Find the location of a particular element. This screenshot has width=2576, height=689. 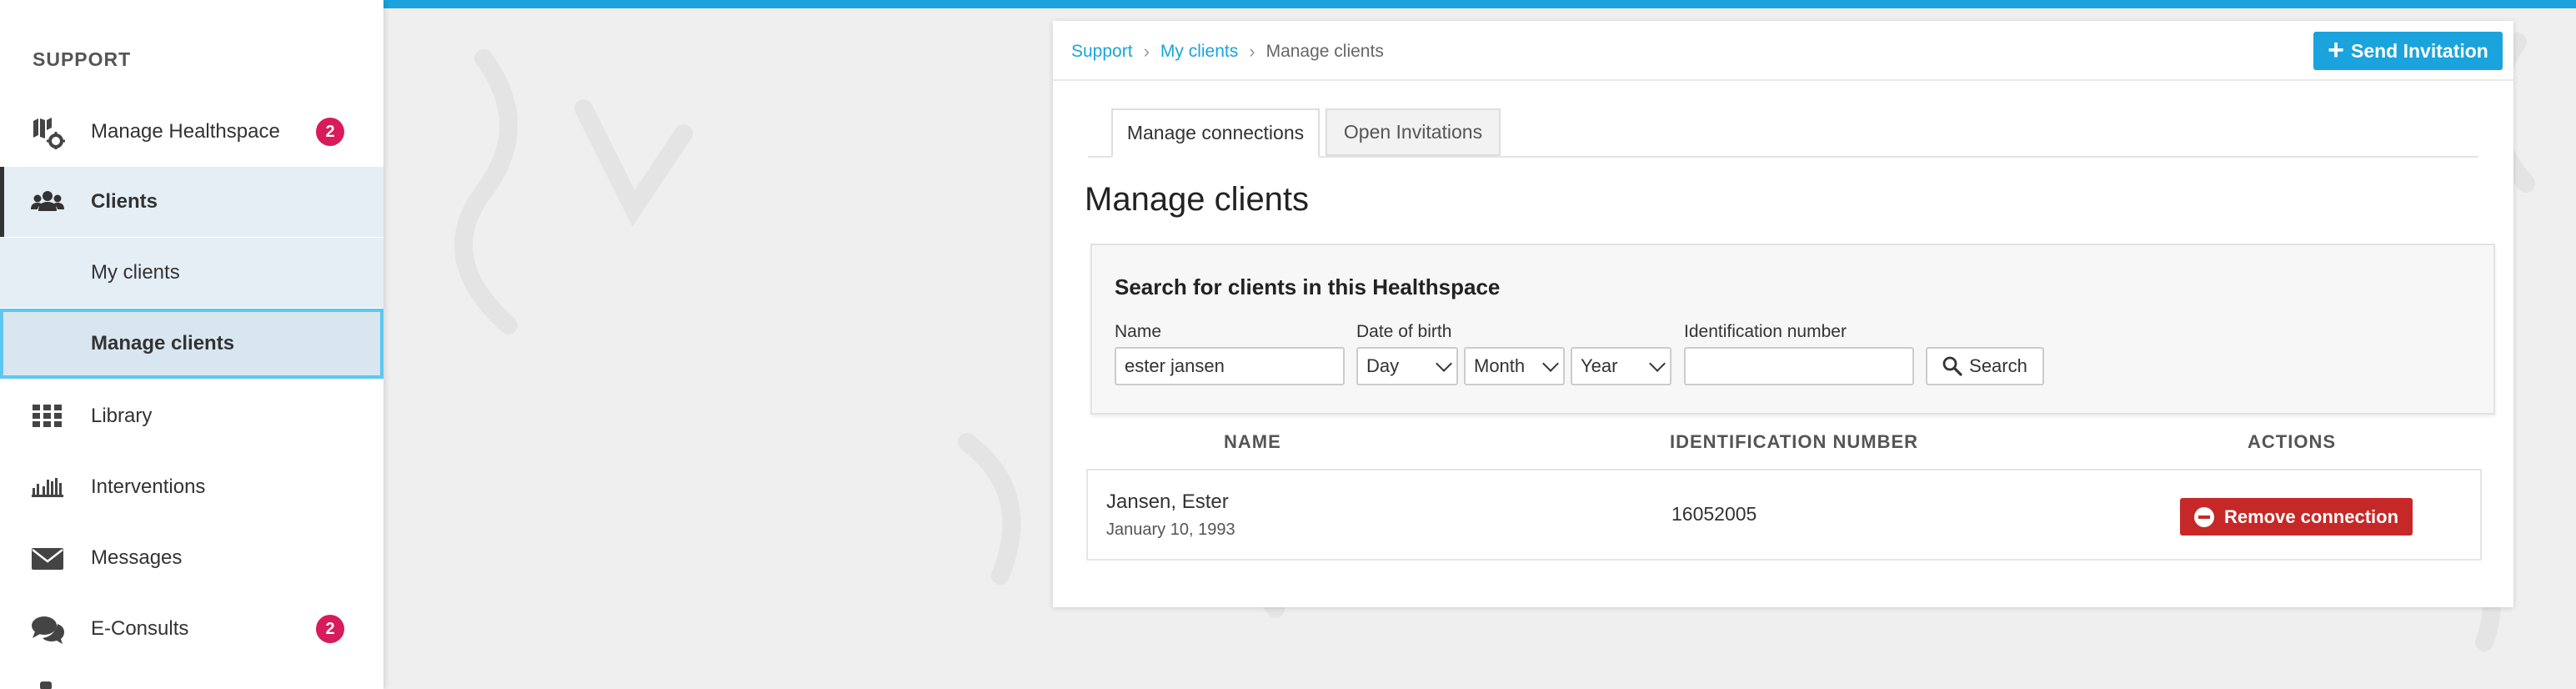

remove-connection-button: Remove connection is located at coordinates (2296, 517).